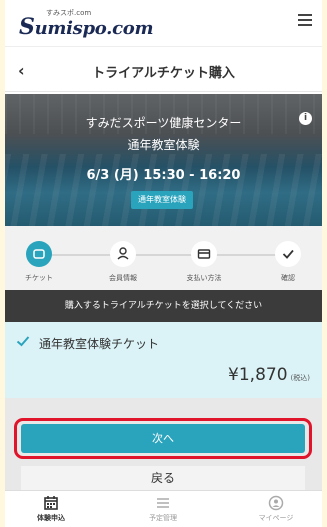 This screenshot has height=527, width=327. I want to click on step-confirm: 確認, so click(288, 262).